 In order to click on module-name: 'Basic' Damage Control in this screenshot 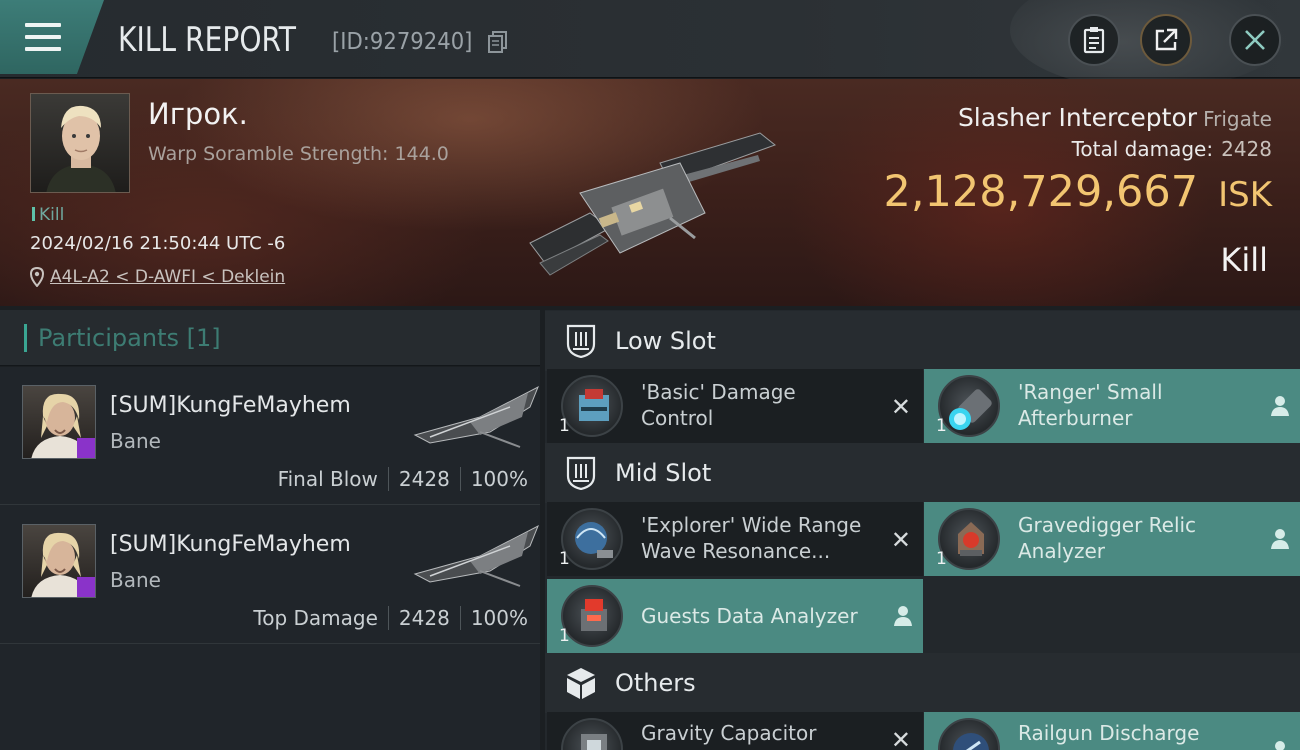, I will do `click(761, 405)`.